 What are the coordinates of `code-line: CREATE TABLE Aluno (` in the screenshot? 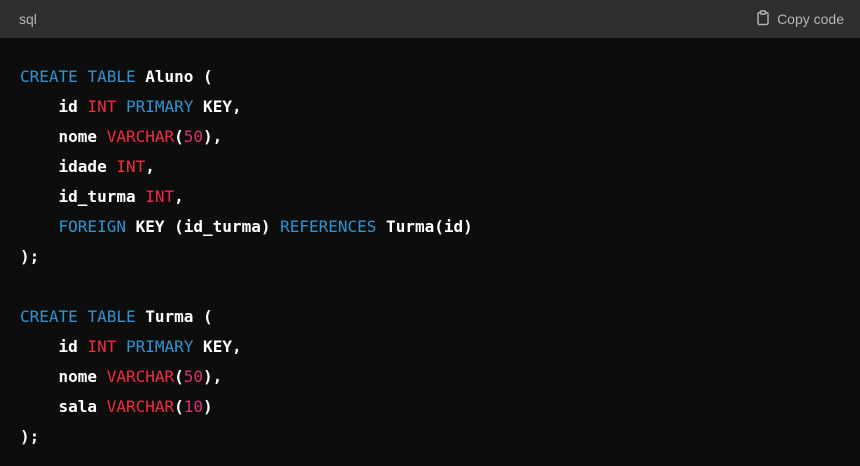 It's located at (440, 77).